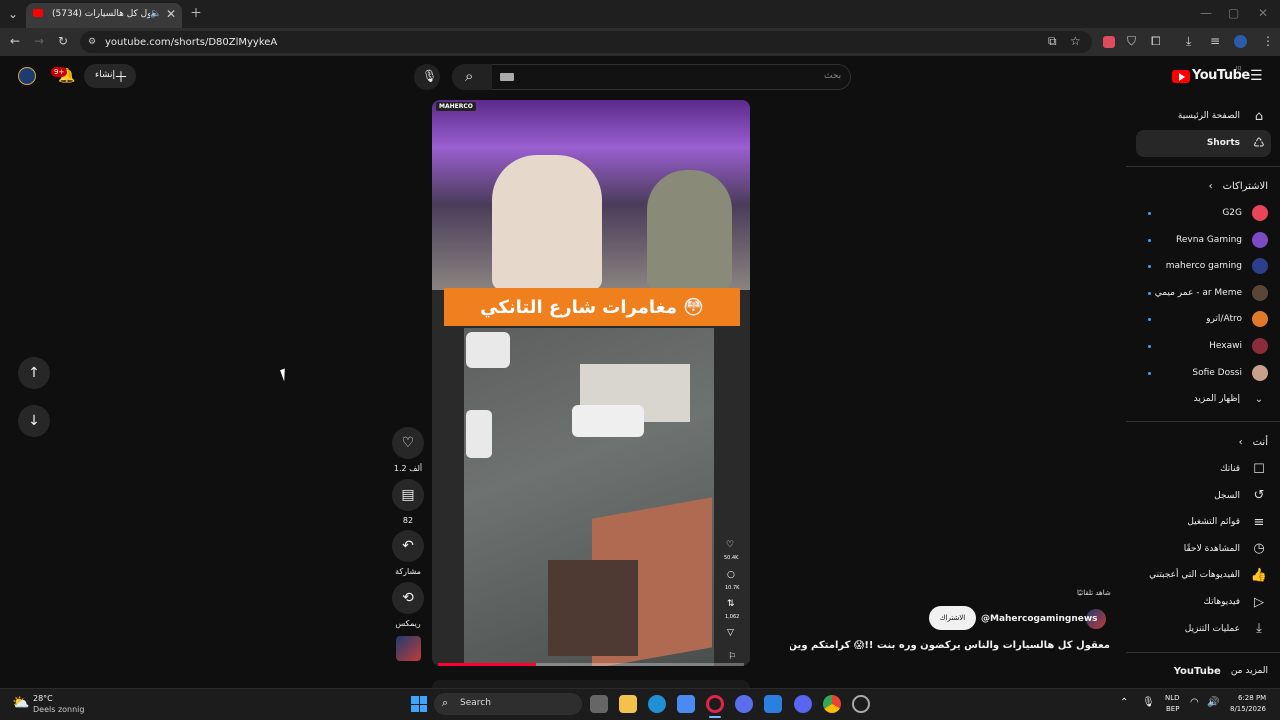  What do you see at coordinates (408, 443) in the screenshot?
I see `like-icon: ♡` at bounding box center [408, 443].